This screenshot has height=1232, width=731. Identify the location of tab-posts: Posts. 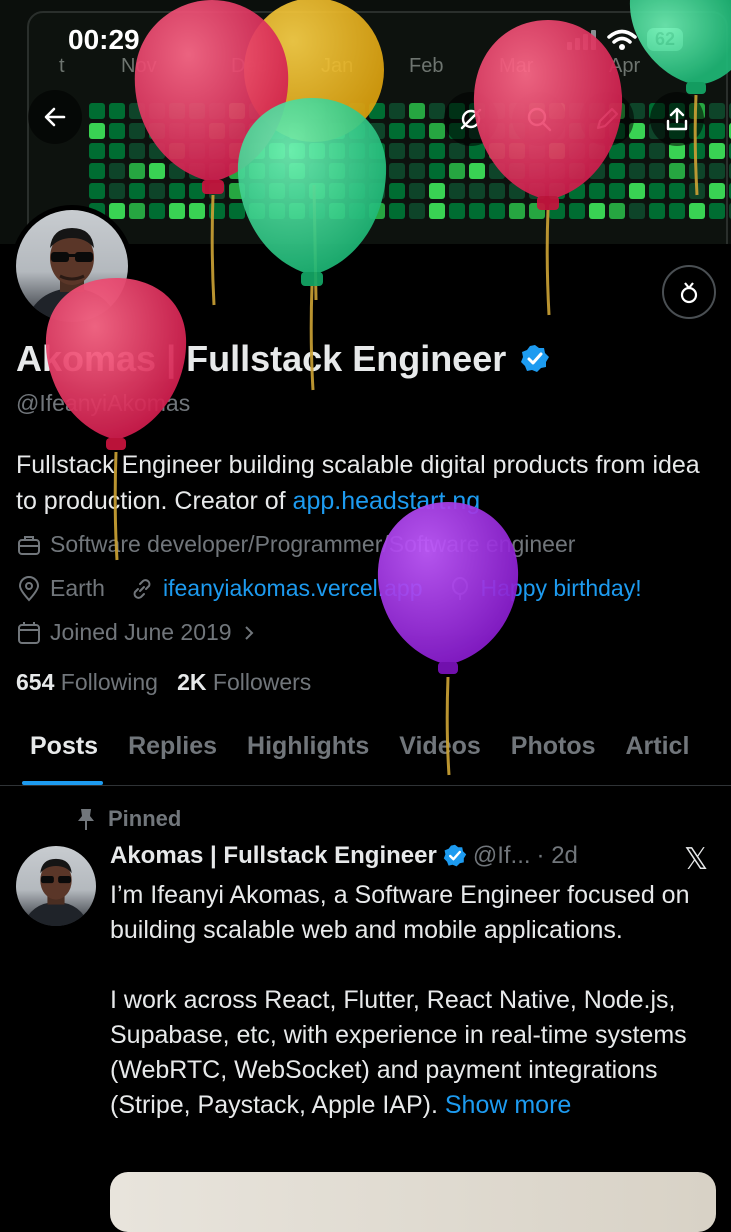
(56, 752).